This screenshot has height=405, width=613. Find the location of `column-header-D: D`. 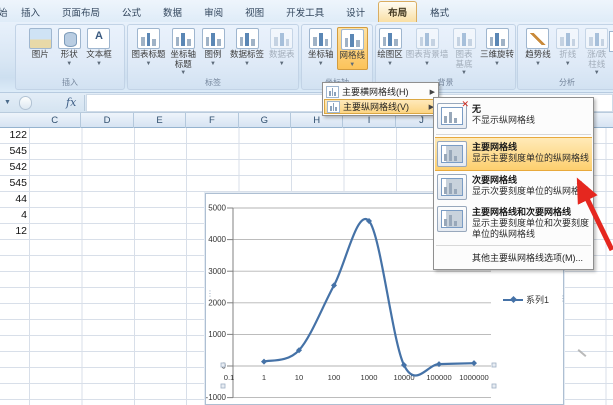

column-header-D: D is located at coordinates (107, 120).